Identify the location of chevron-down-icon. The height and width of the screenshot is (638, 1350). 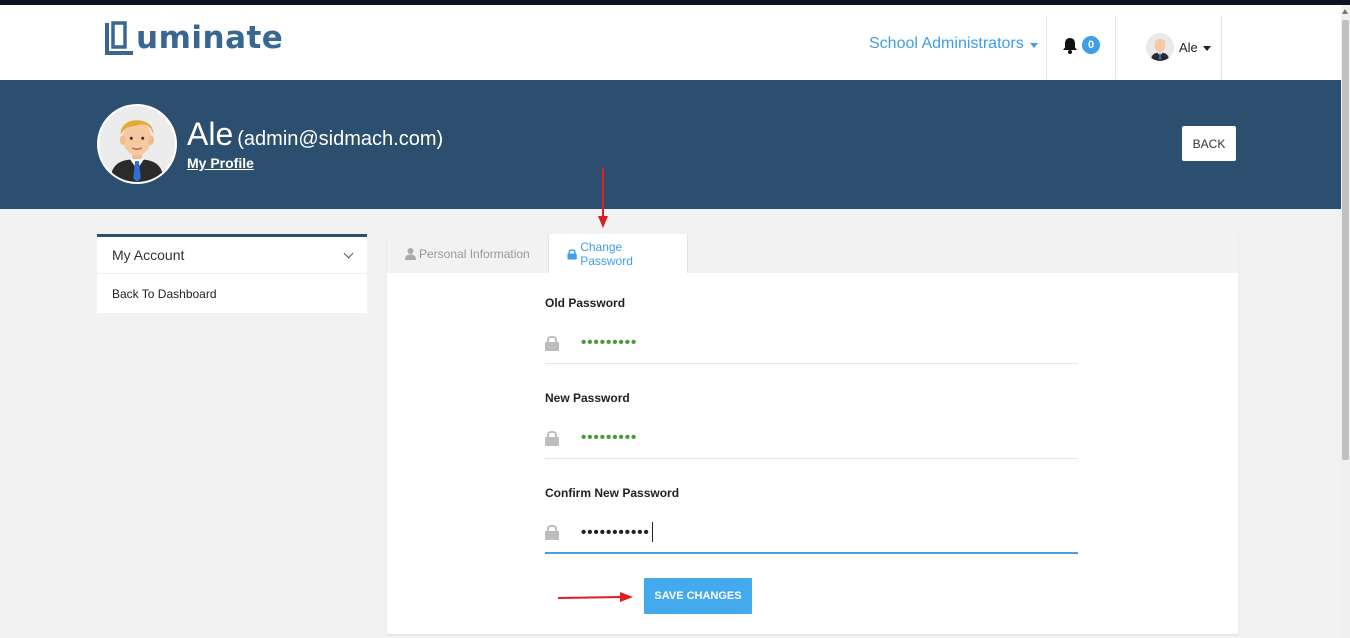
(348, 253).